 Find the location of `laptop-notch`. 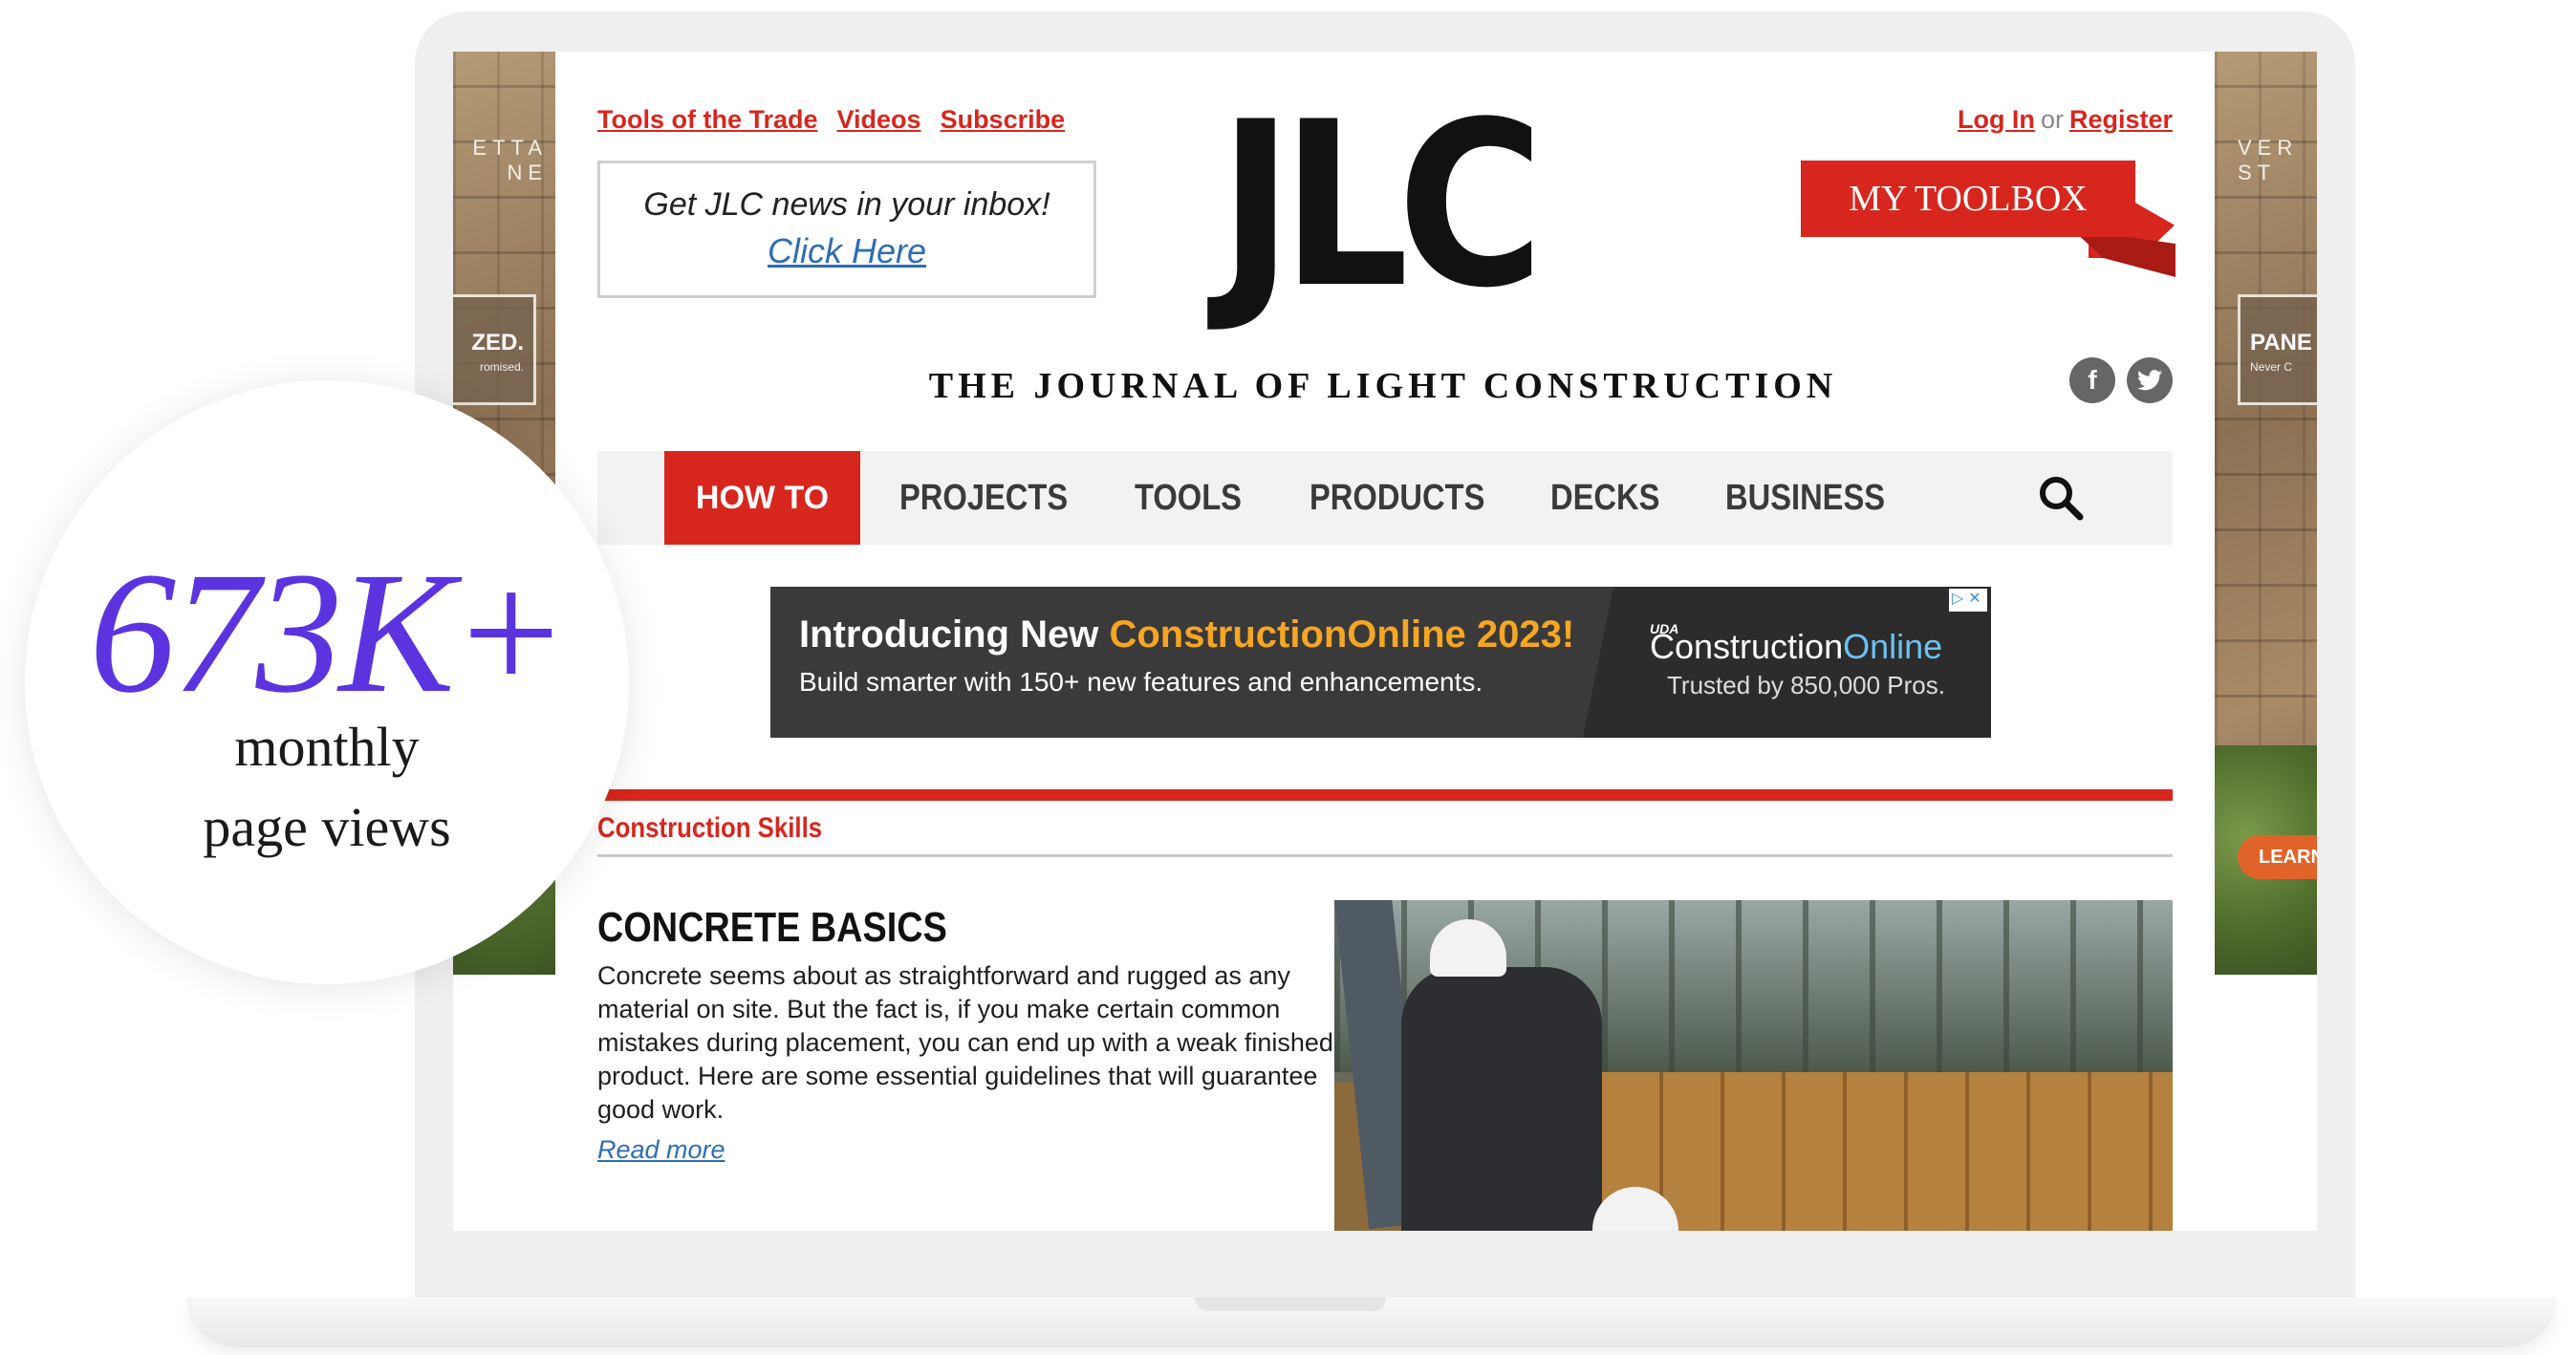

laptop-notch is located at coordinates (1290, 1304).